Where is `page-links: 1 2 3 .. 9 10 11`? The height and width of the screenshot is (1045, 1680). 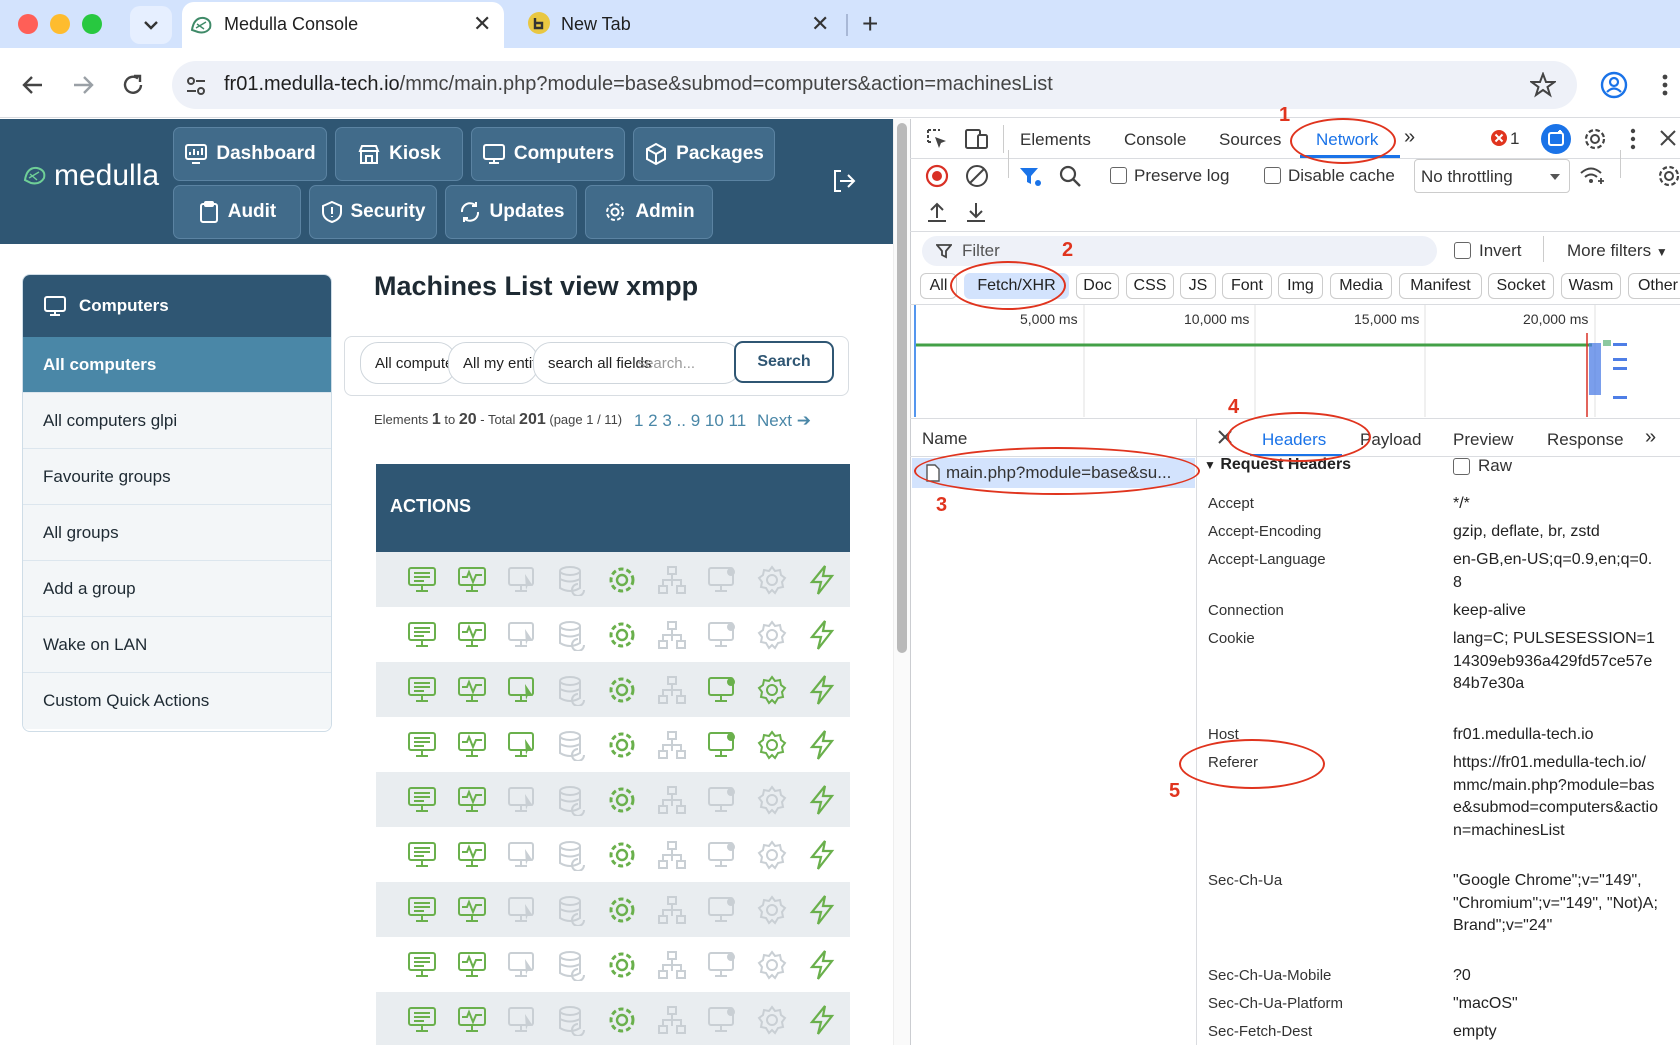 page-links: 1 2 3 .. 9 10 11 is located at coordinates (690, 421).